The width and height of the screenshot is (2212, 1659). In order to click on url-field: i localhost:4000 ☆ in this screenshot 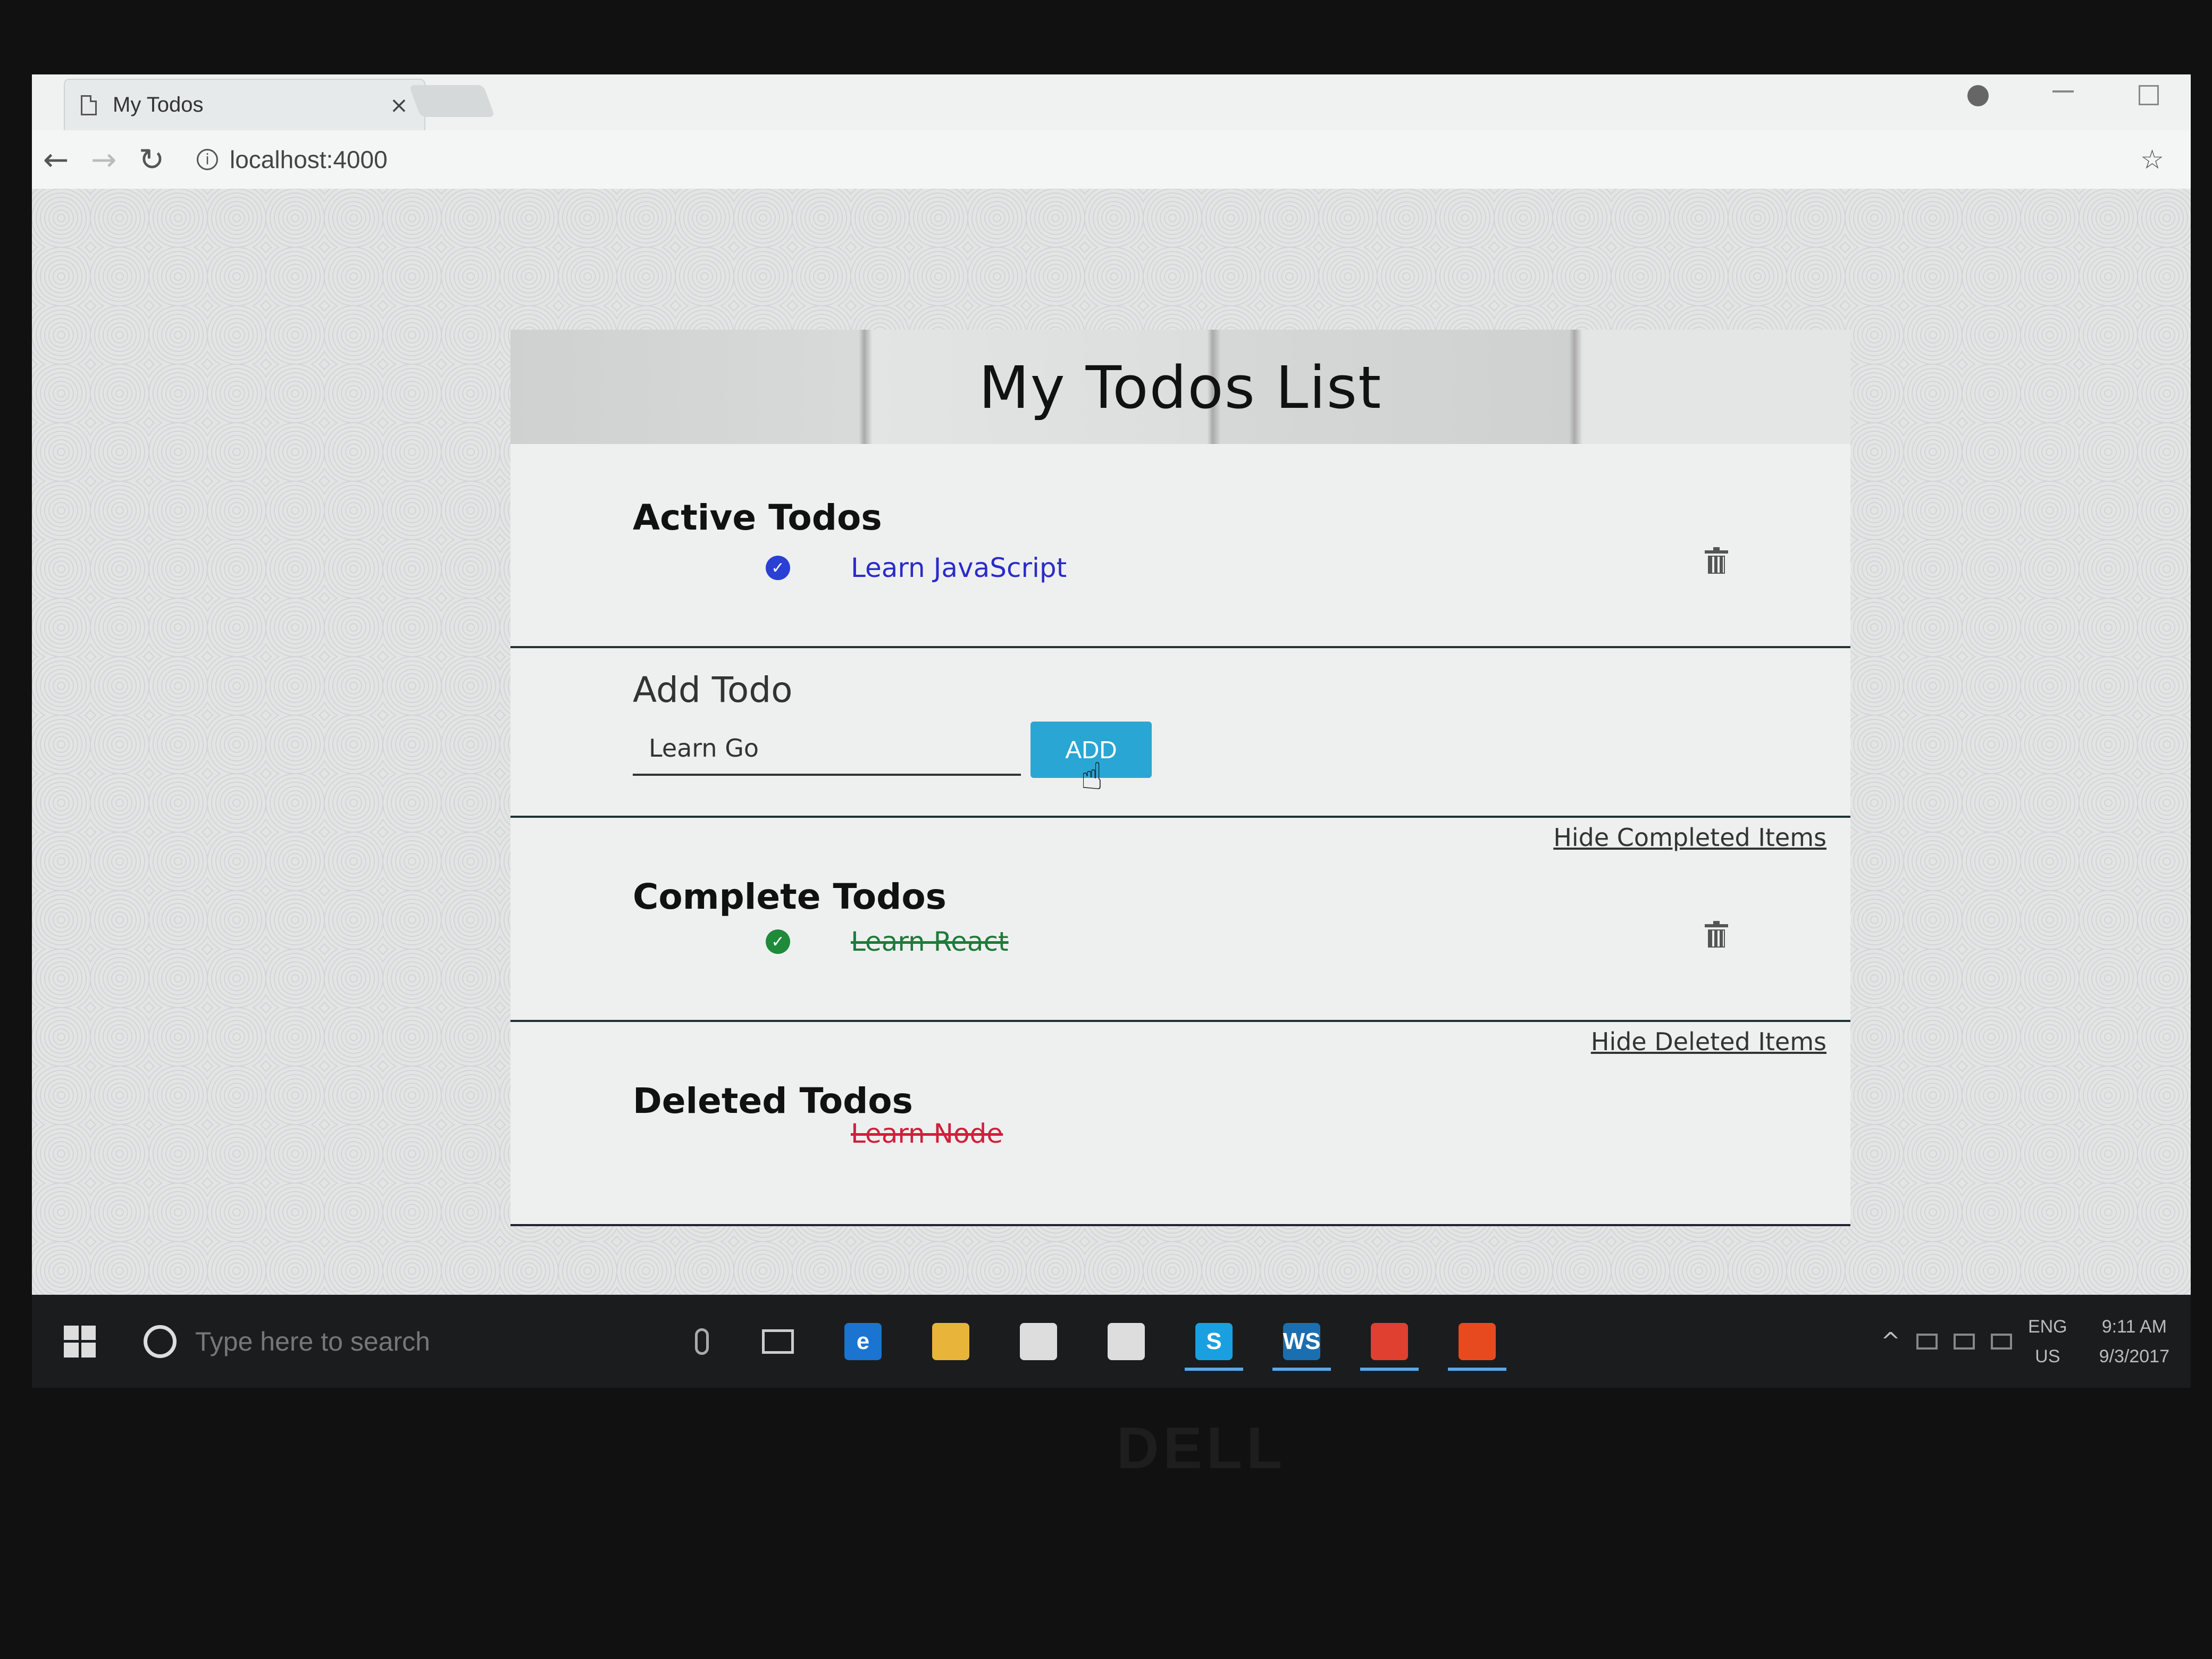, I will do `click(1186, 159)`.